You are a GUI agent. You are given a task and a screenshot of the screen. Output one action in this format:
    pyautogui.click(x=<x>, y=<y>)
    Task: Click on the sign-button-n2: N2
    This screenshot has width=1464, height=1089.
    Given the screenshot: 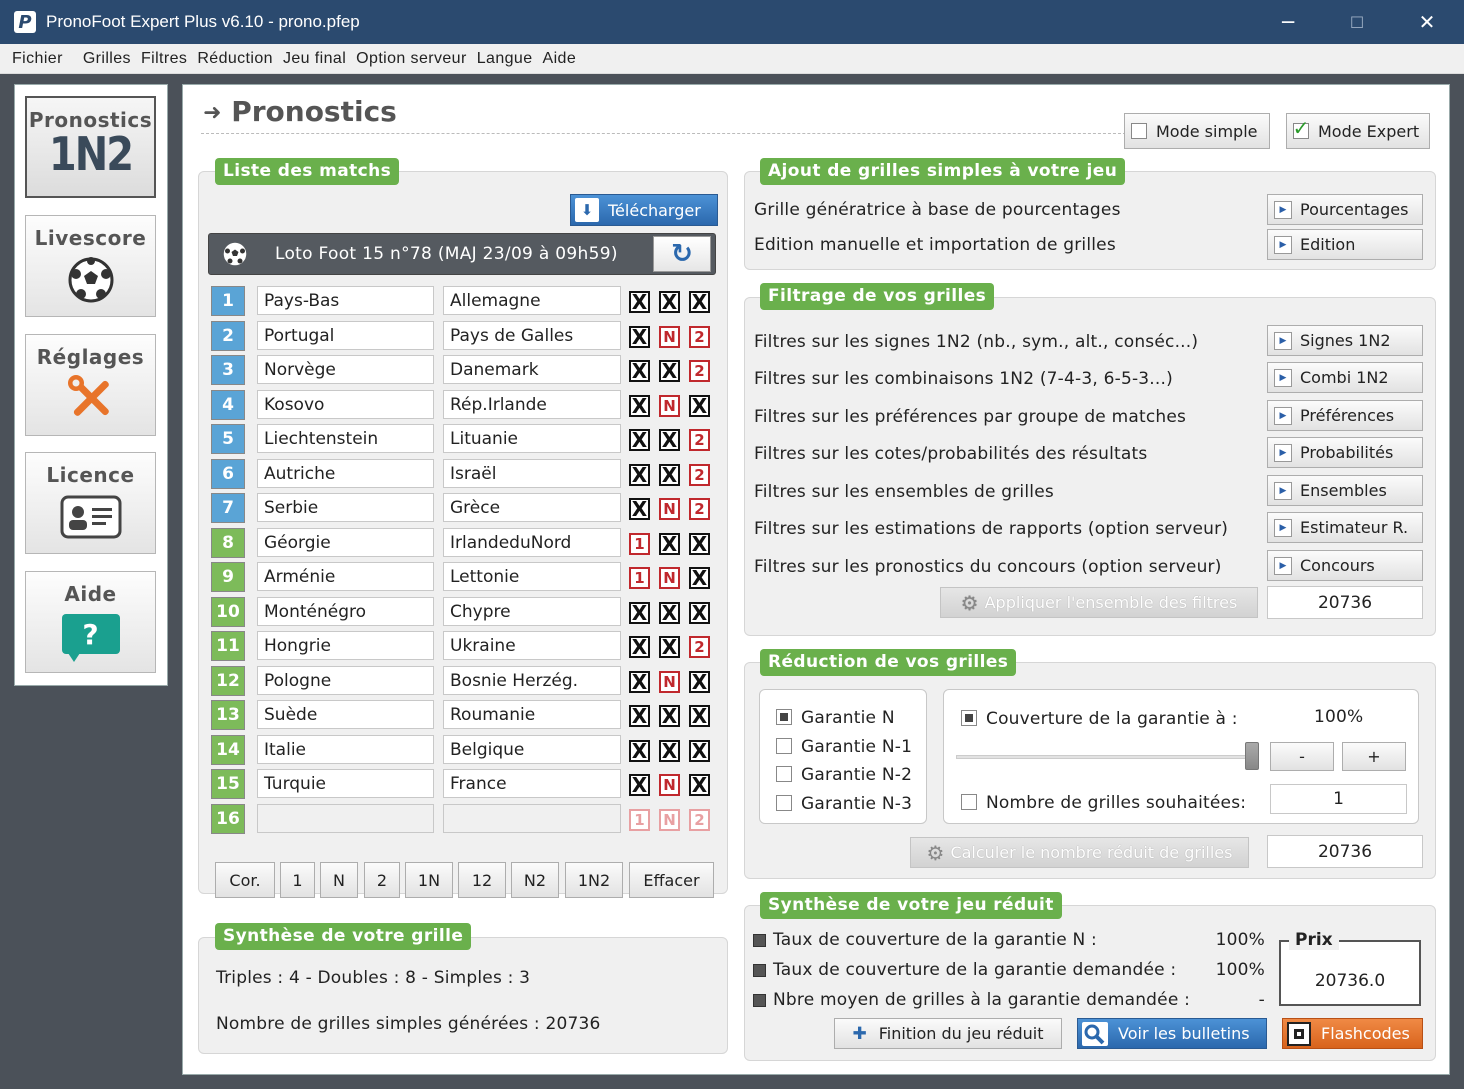 What is the action you would take?
    pyautogui.click(x=535, y=880)
    